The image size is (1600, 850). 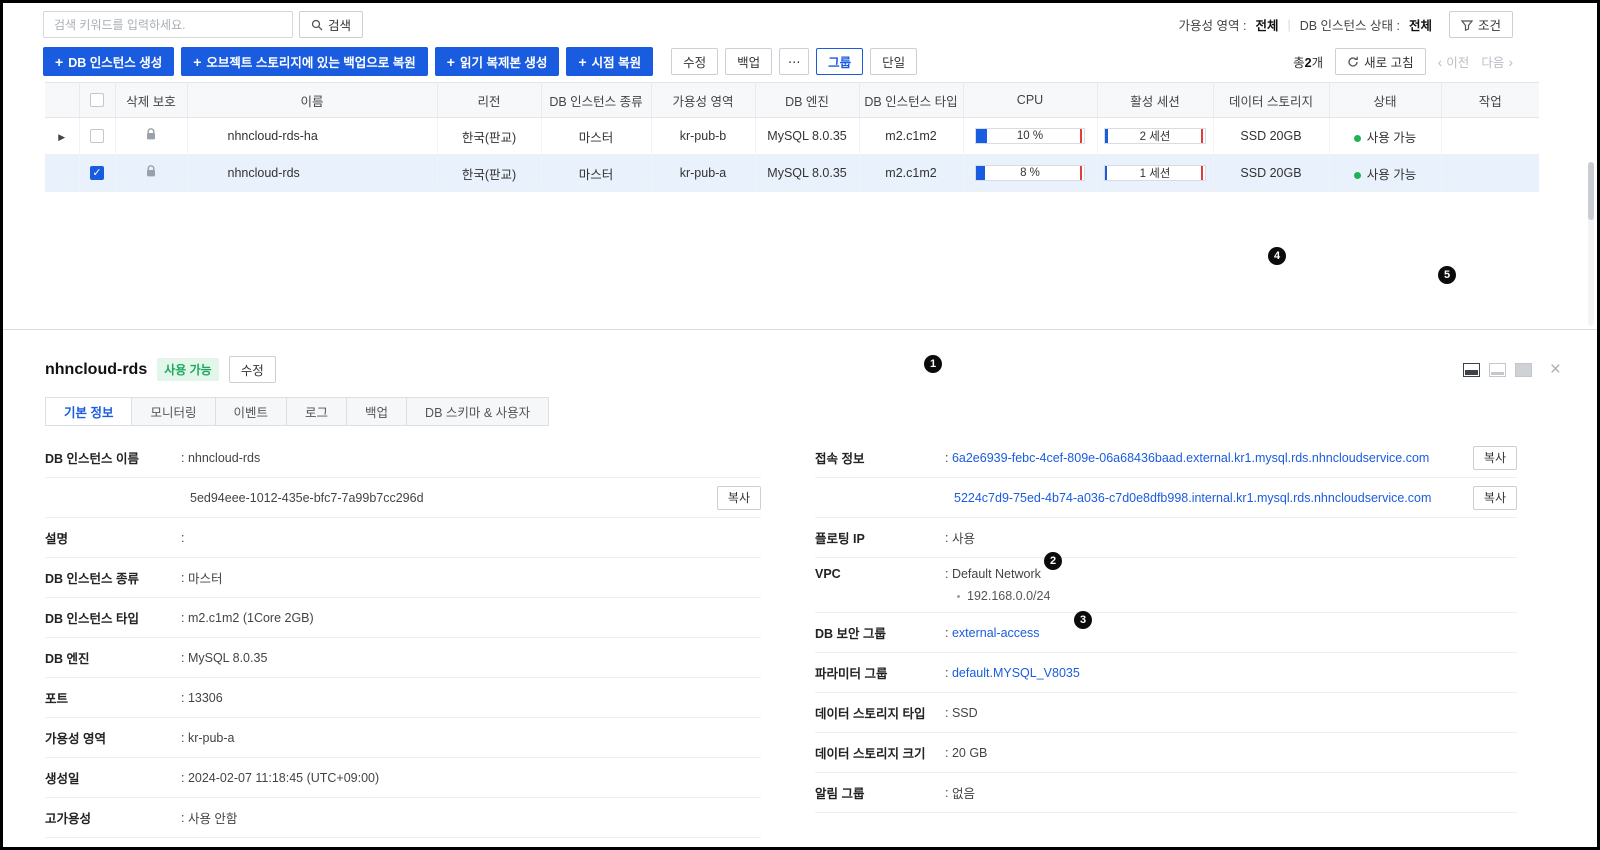 I want to click on instance-kind: 마스터, so click(x=596, y=136).